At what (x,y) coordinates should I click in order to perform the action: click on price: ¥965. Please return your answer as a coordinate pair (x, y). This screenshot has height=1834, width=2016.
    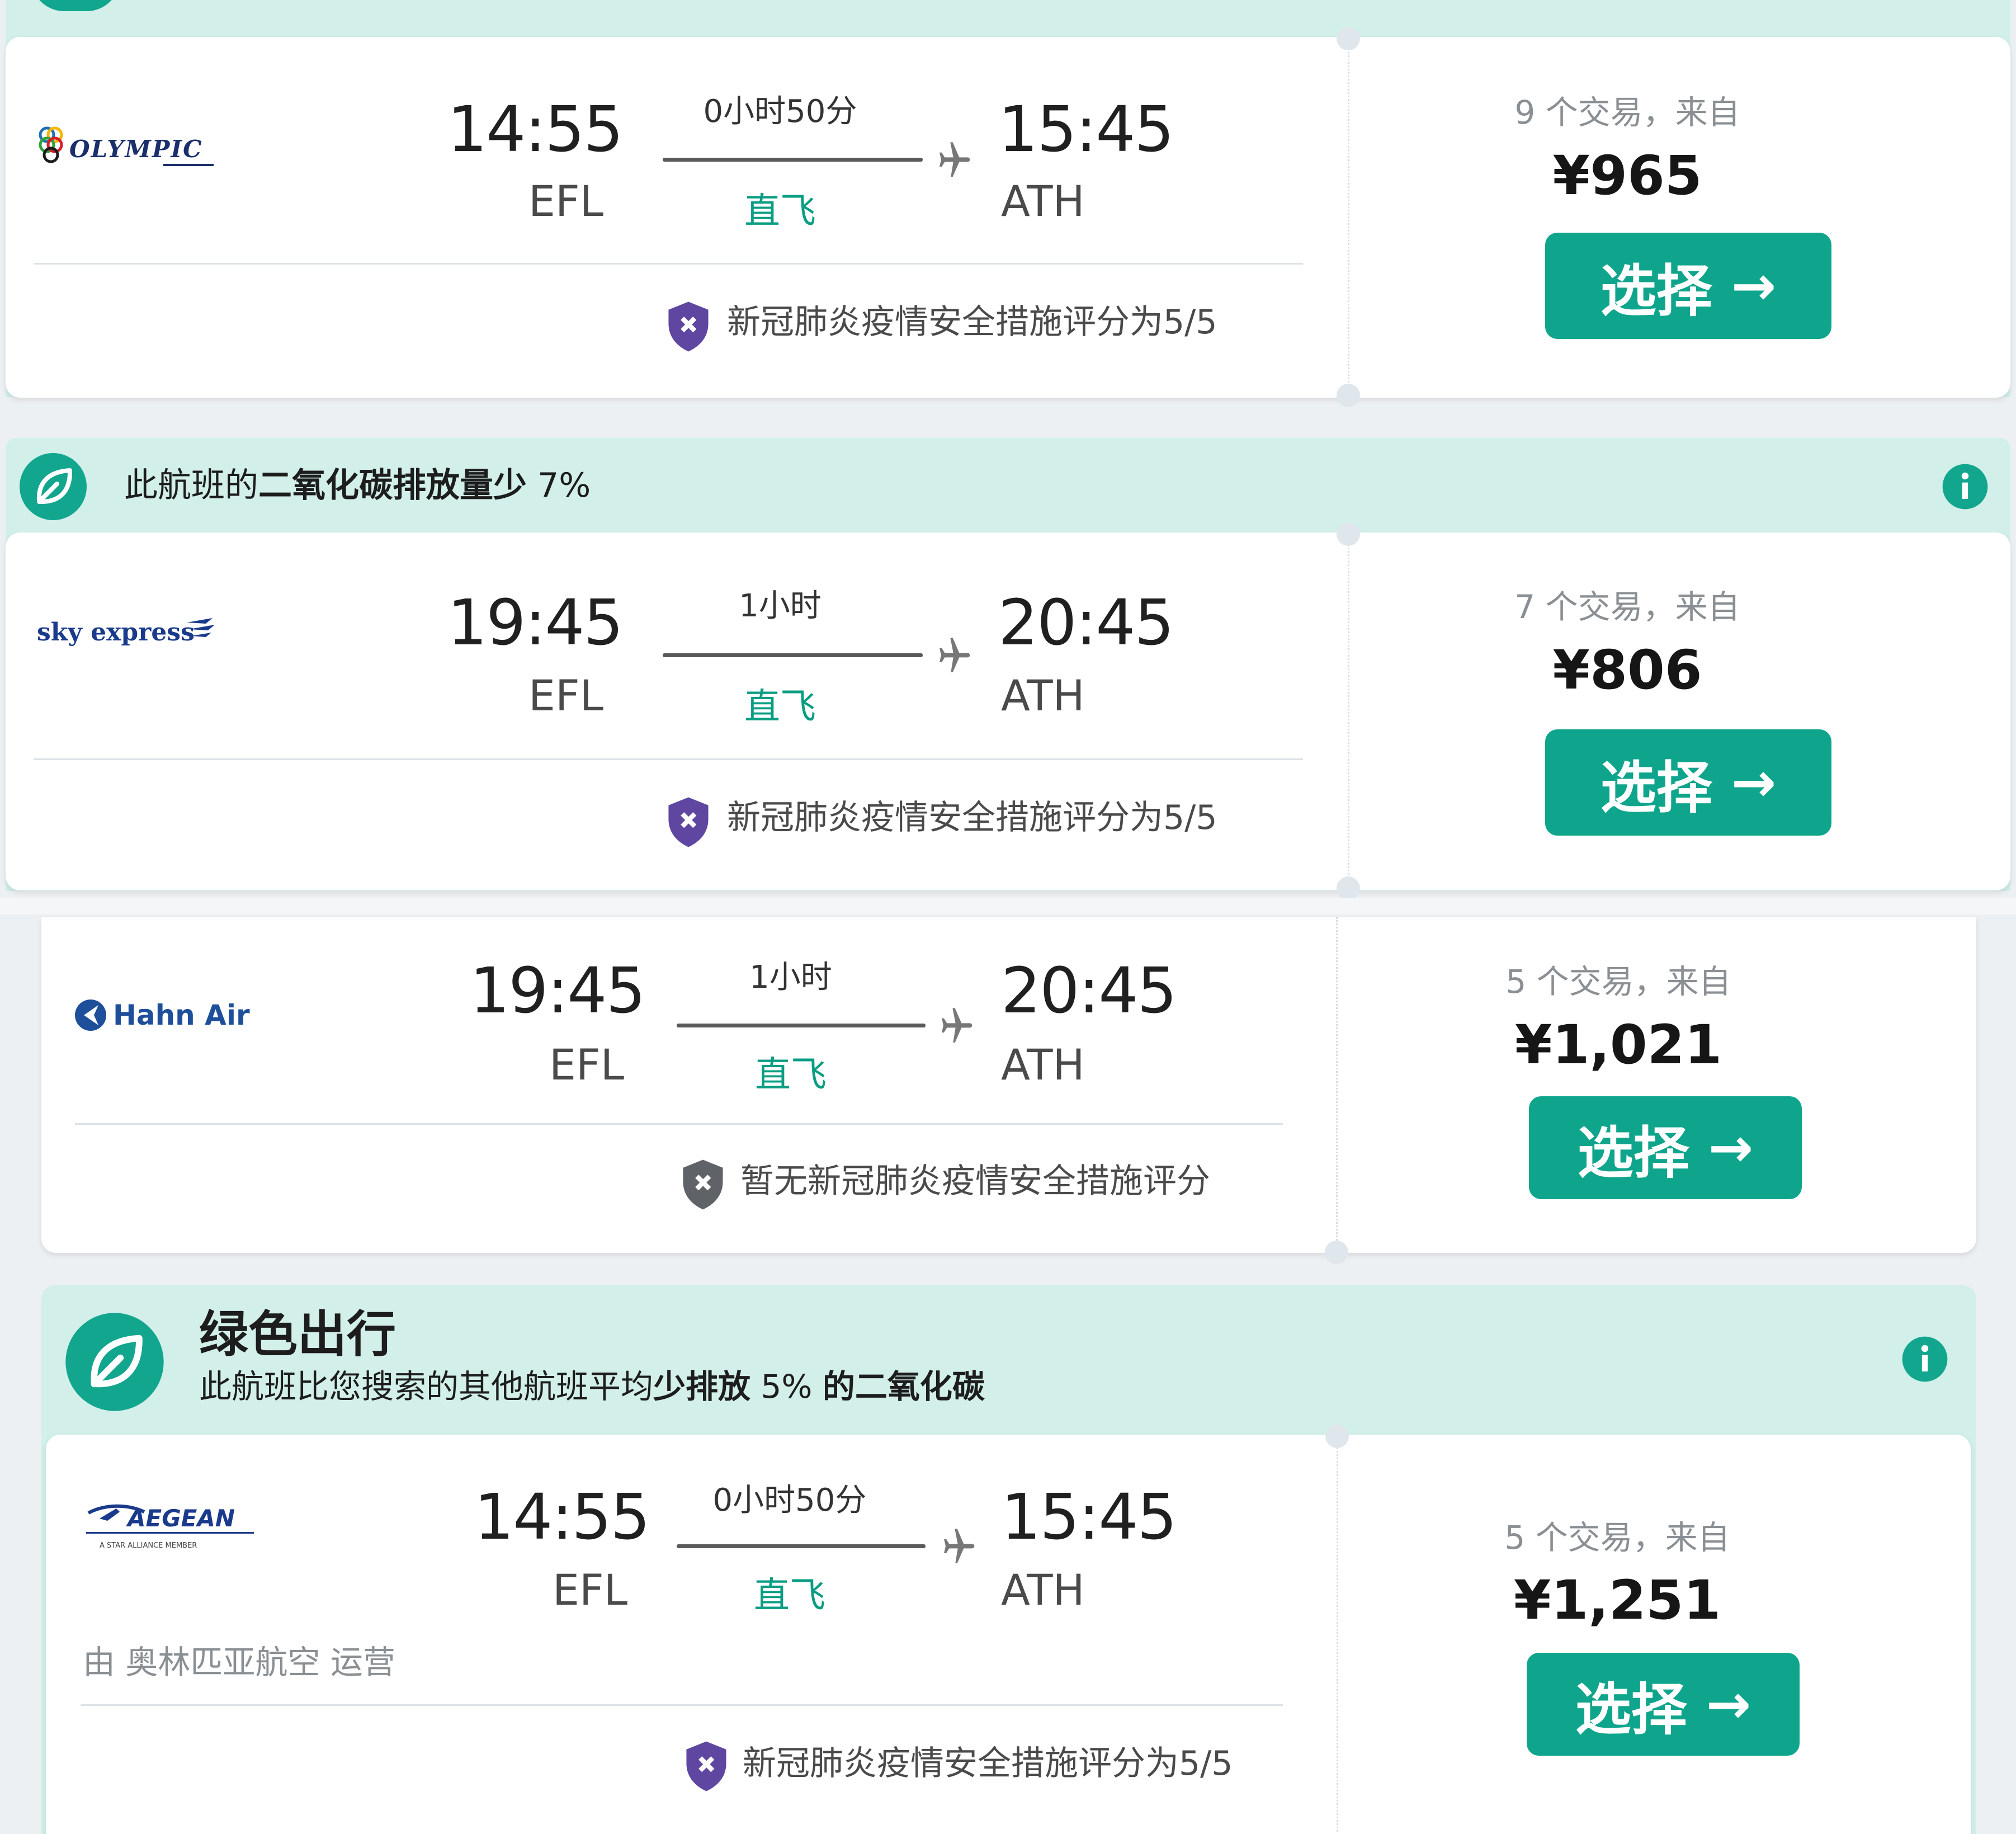
    Looking at the image, I should click on (1627, 175).